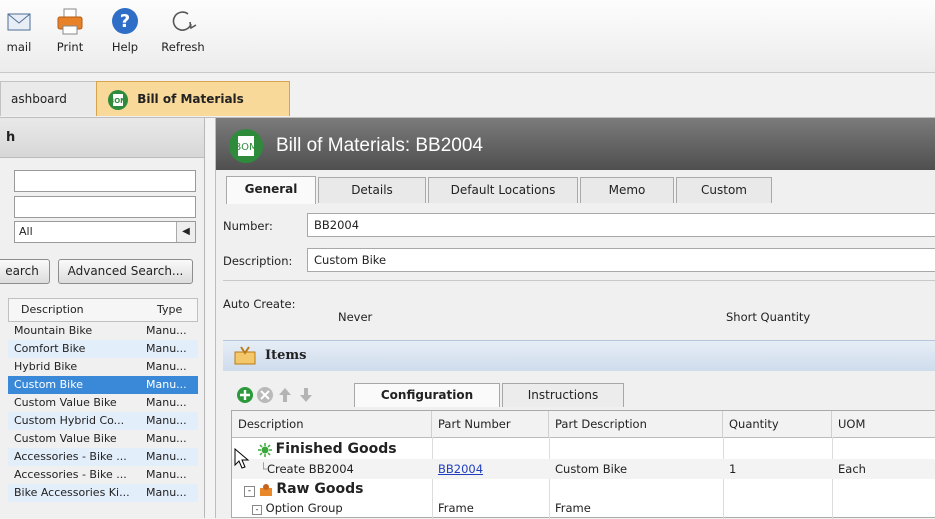 This screenshot has width=935, height=519. Describe the element at coordinates (579, 355) in the screenshot. I see `items-section-header: Items` at that location.